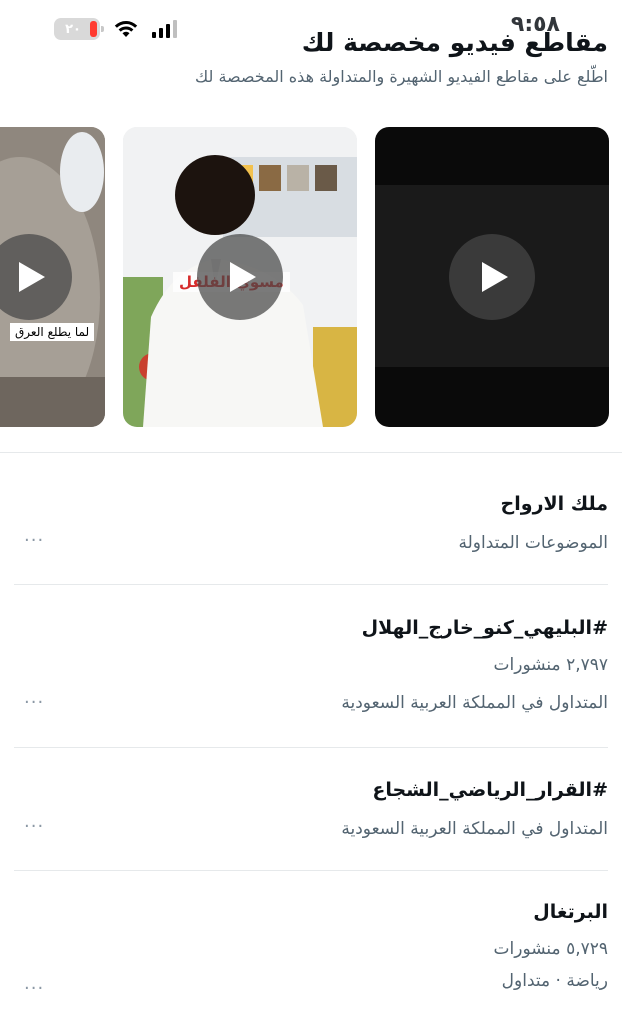 The image size is (622, 1024). What do you see at coordinates (554, 981) in the screenshot?
I see `trend-category: رياضة · متداول` at bounding box center [554, 981].